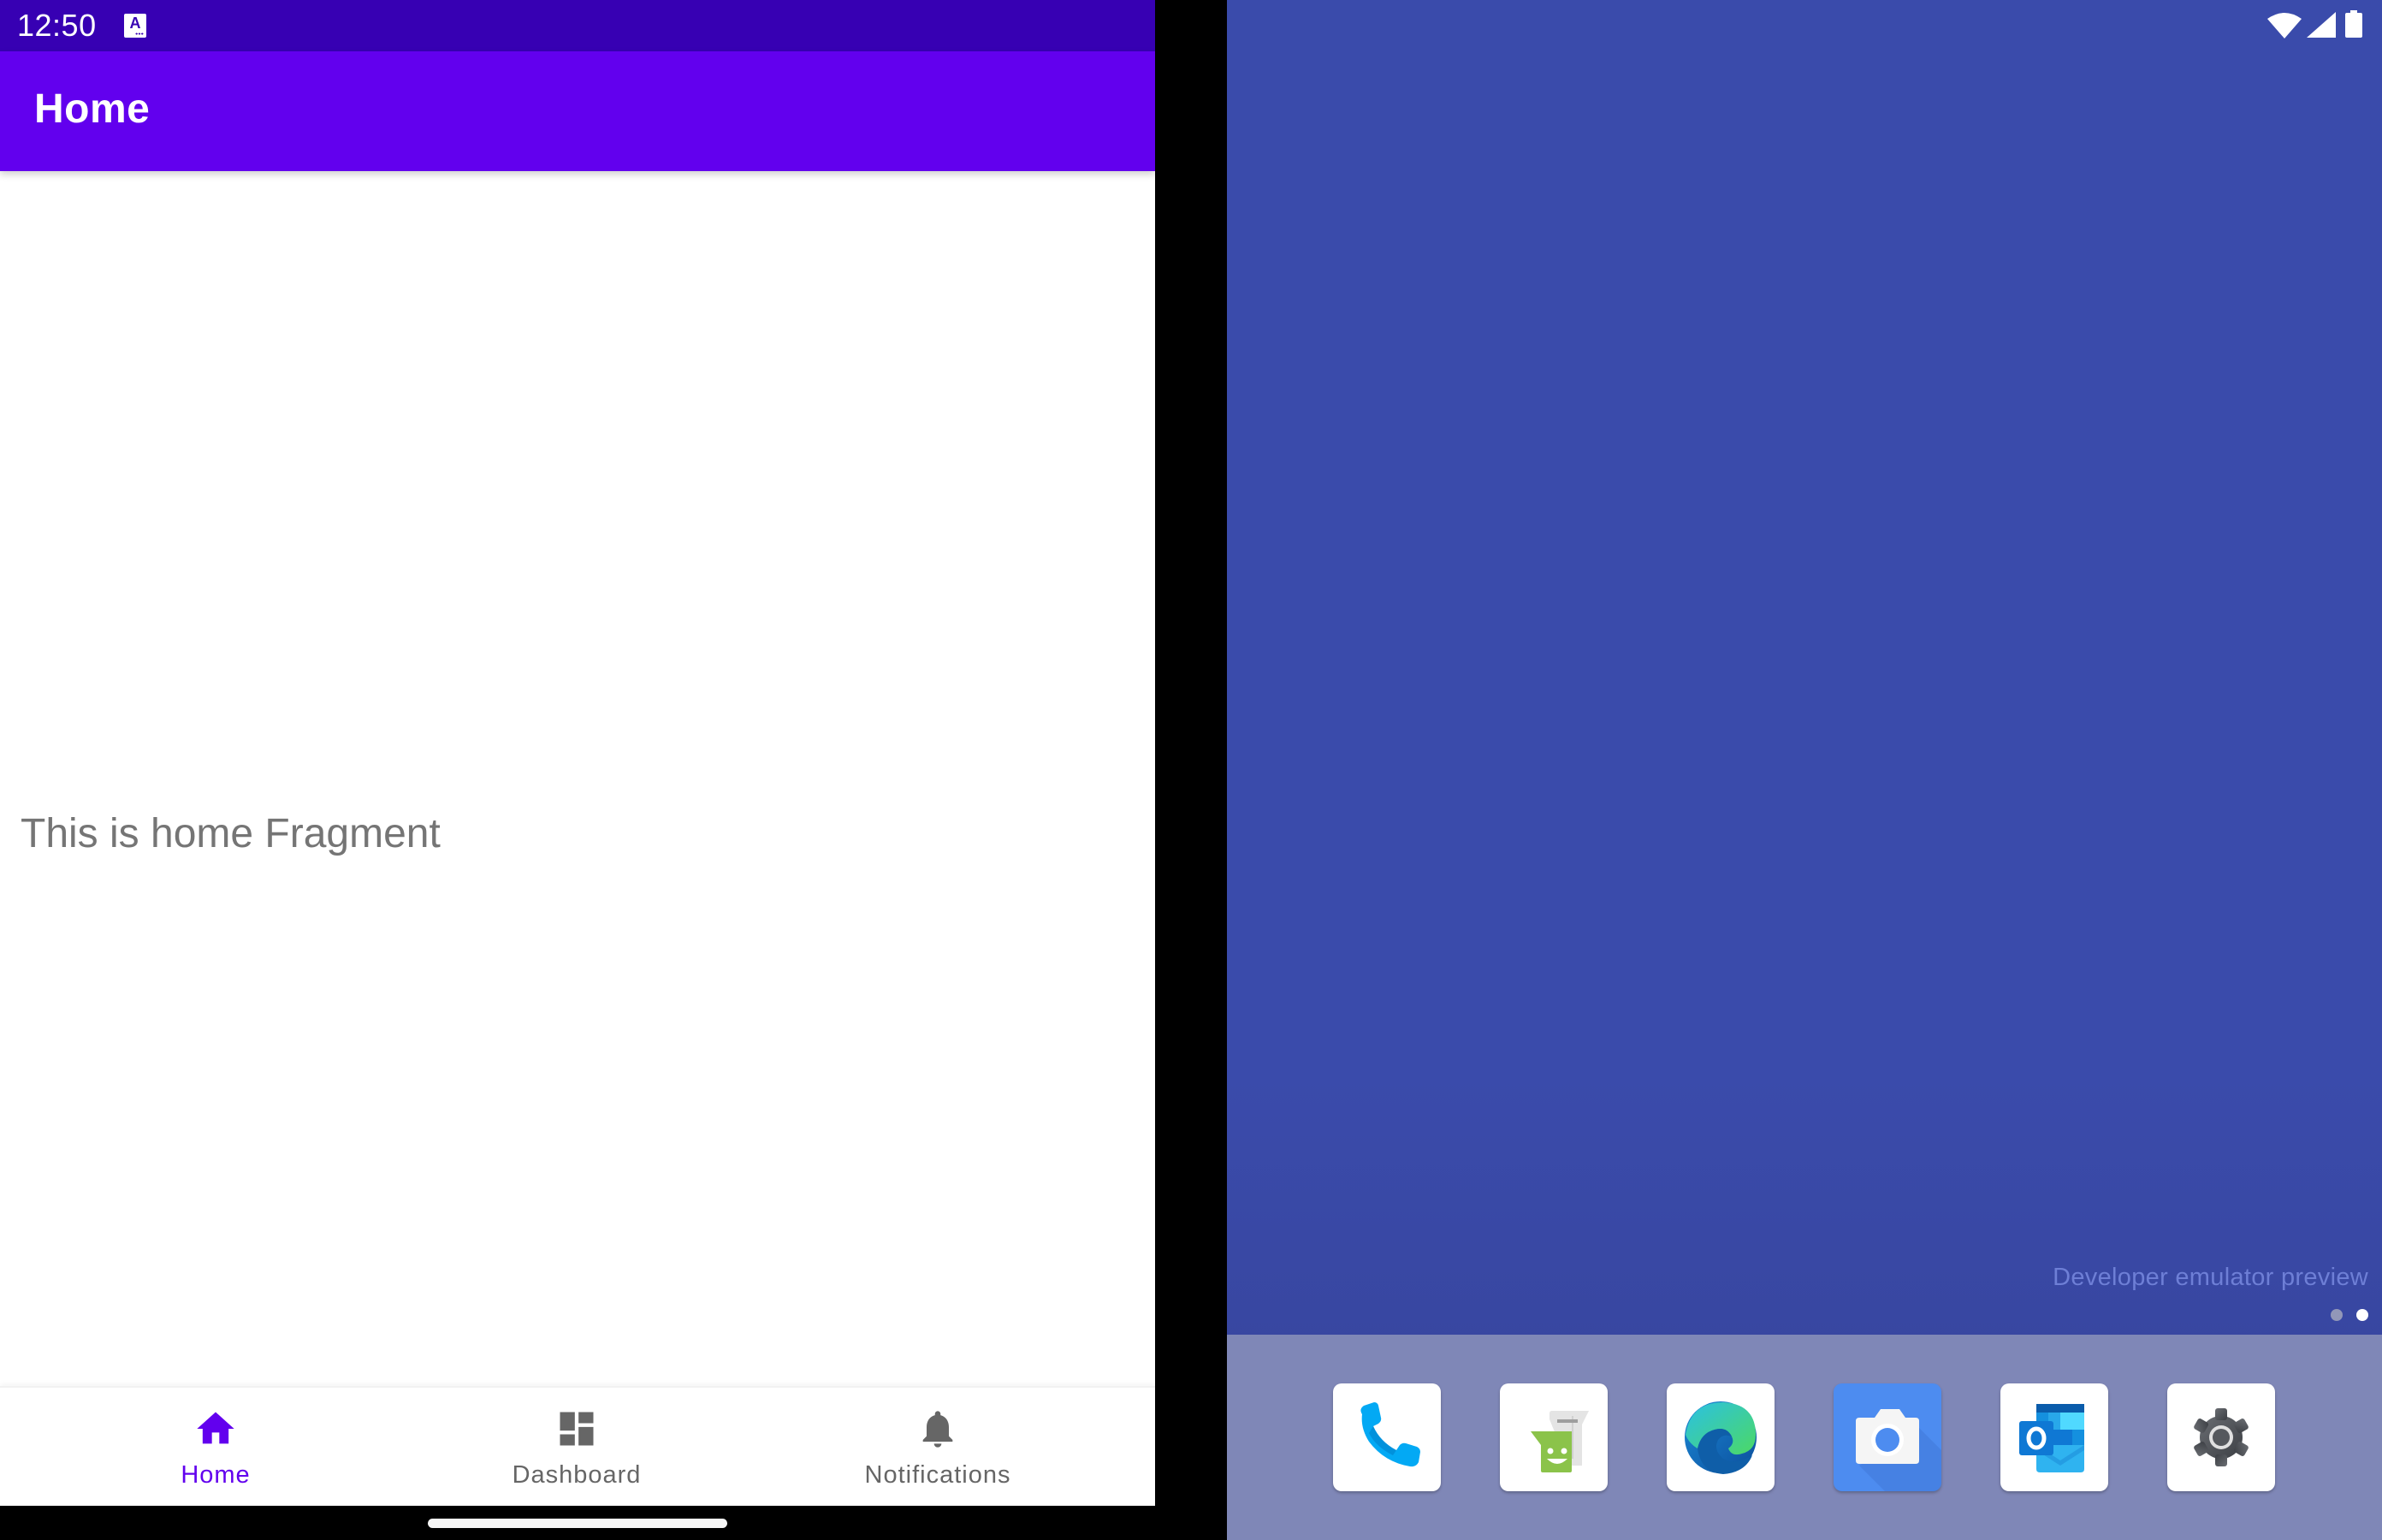 The height and width of the screenshot is (1540, 2382). I want to click on status-icons, so click(2318, 24).